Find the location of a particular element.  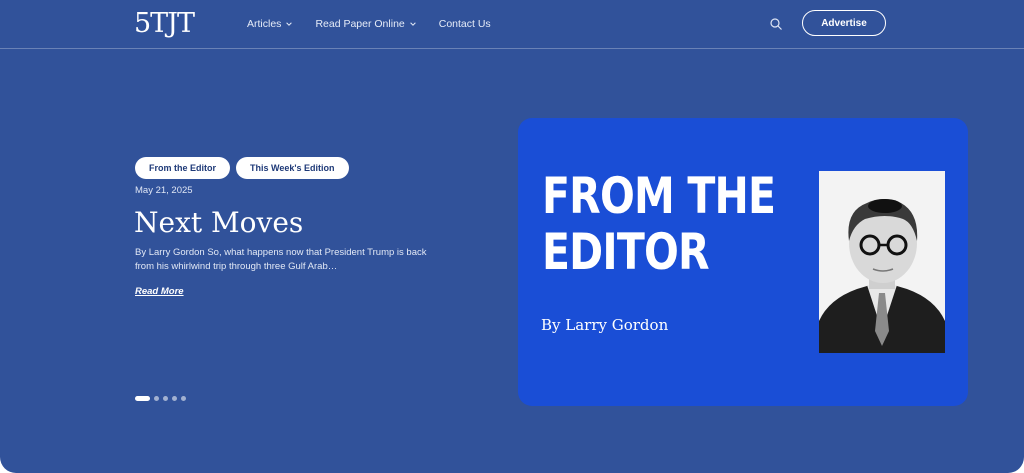

nav-read-paper-label: Read Paper Online is located at coordinates (360, 24).